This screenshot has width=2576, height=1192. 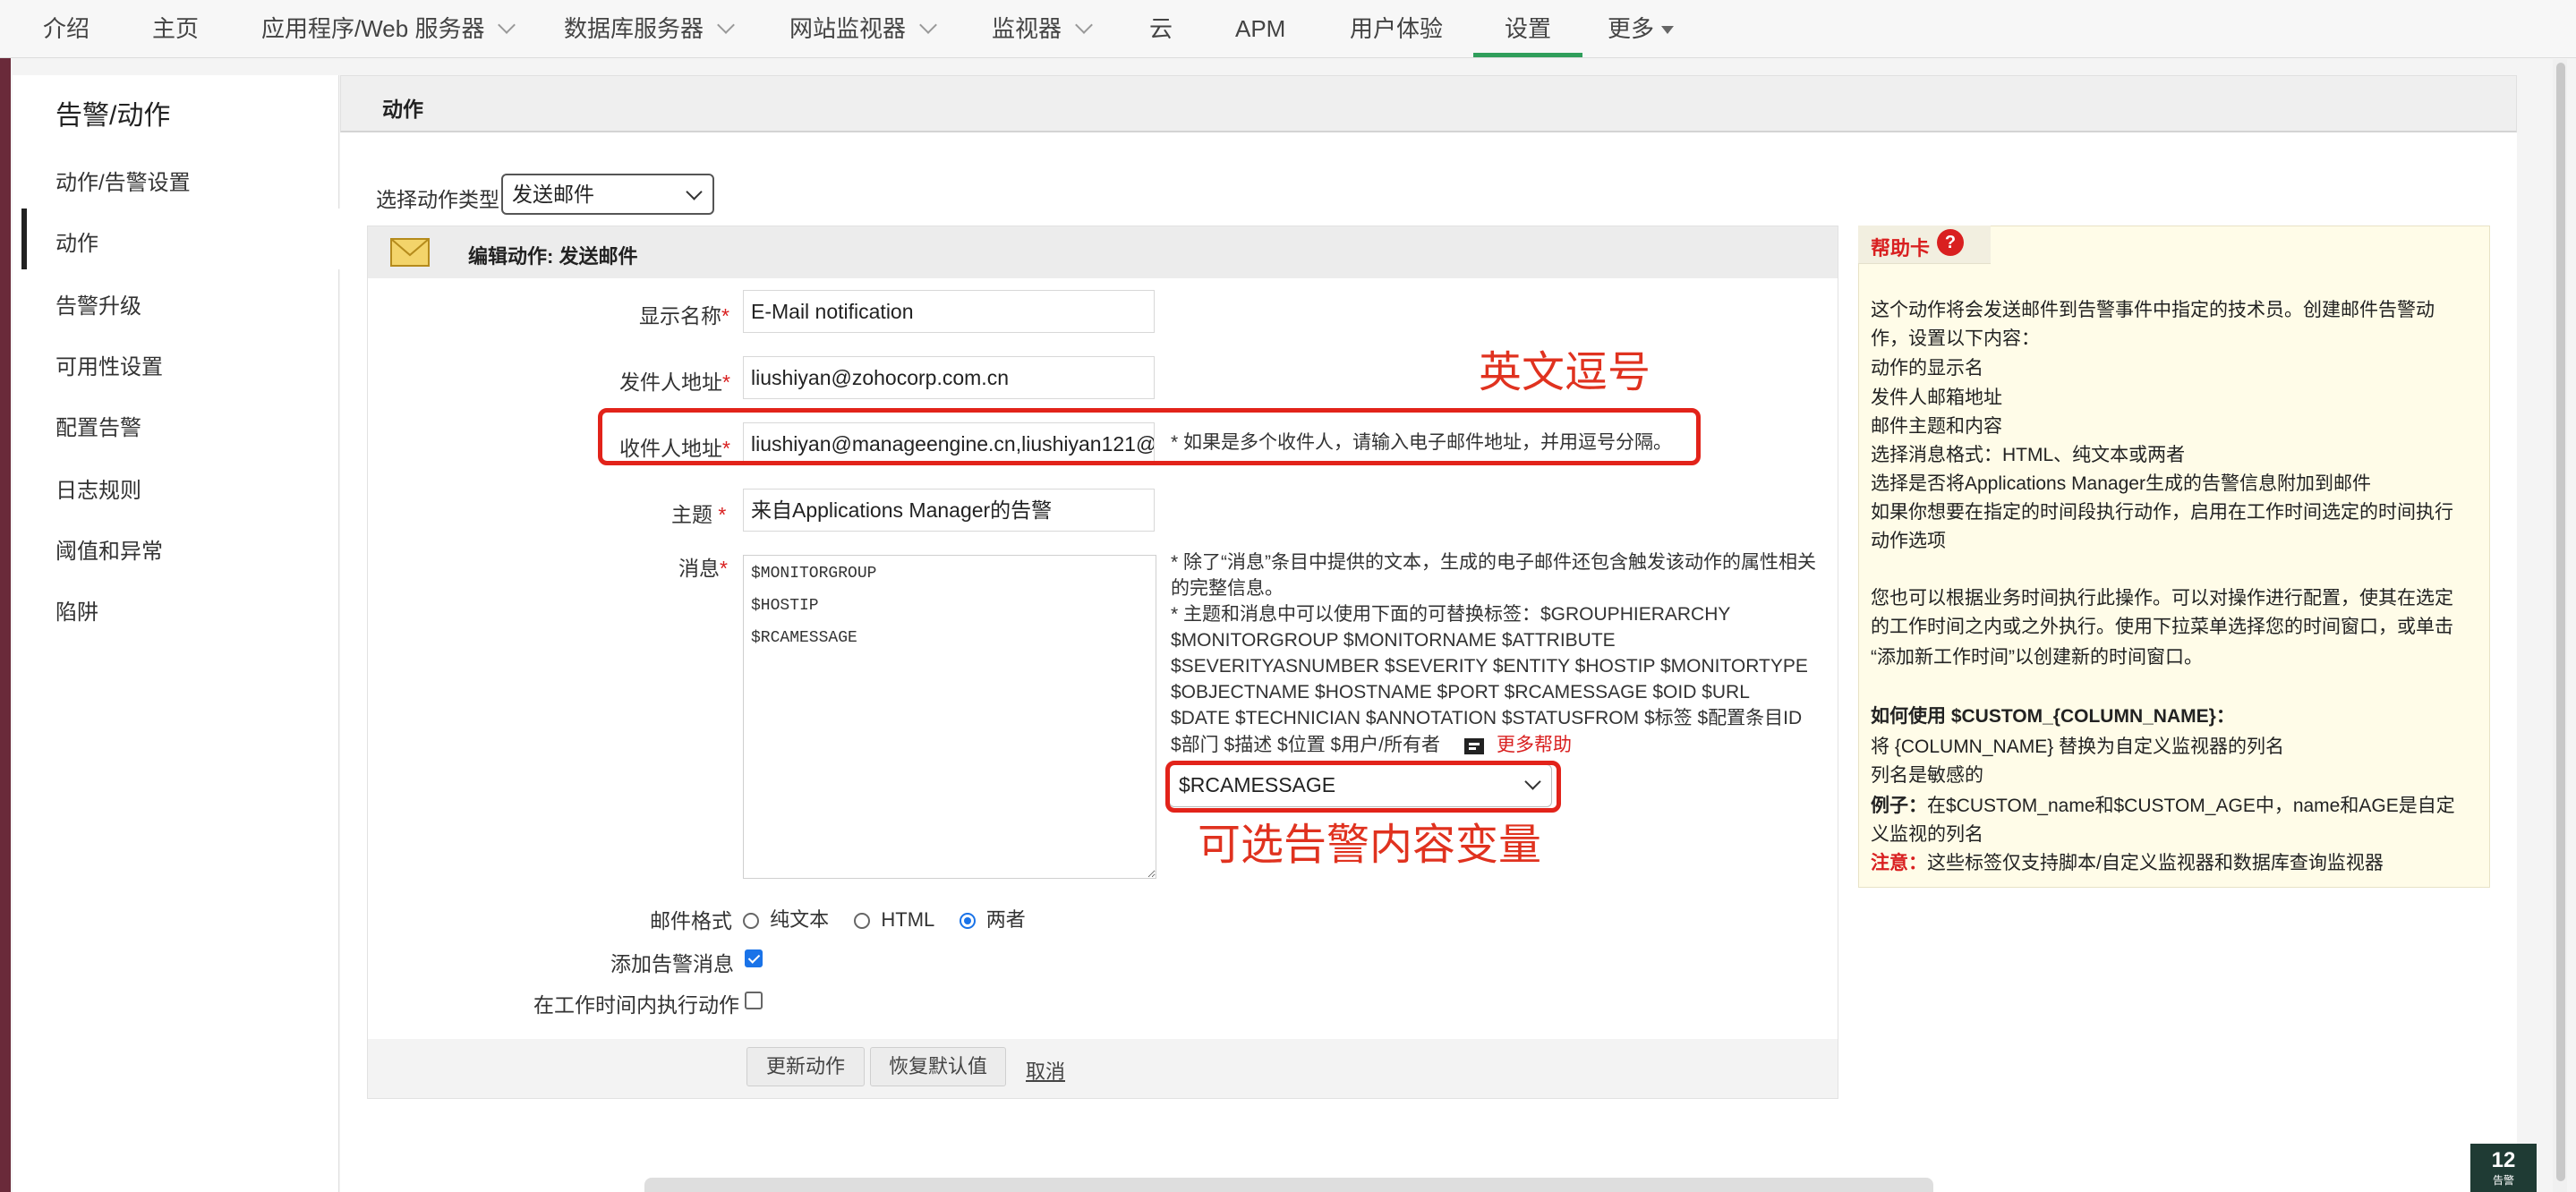 I want to click on business-hours-checkbox, so click(x=754, y=1000).